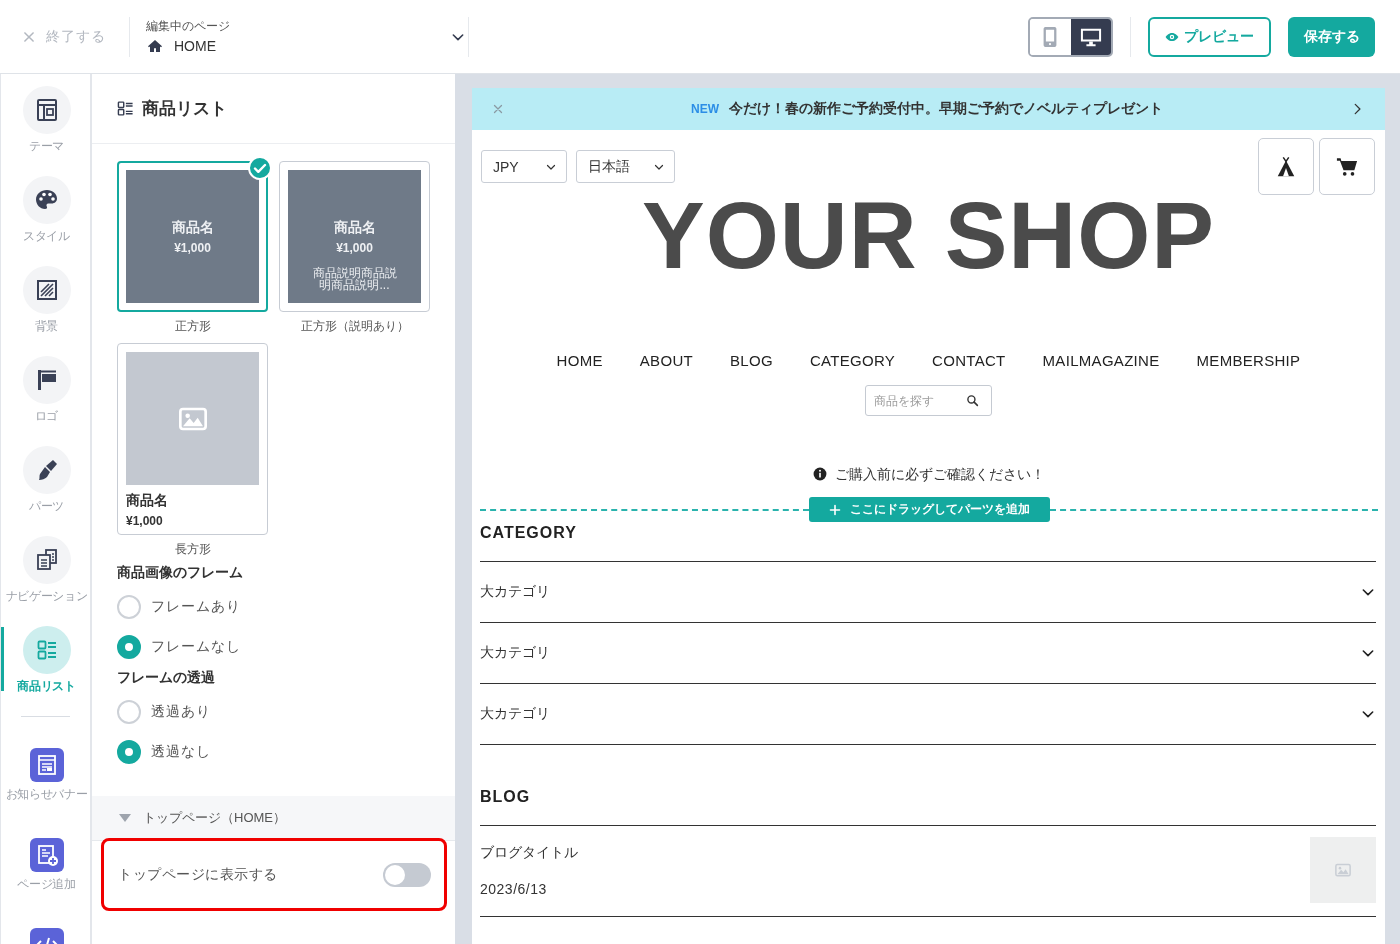  Describe the element at coordinates (528, 532) in the screenshot. I see `section-heading: CATEGORY` at that location.